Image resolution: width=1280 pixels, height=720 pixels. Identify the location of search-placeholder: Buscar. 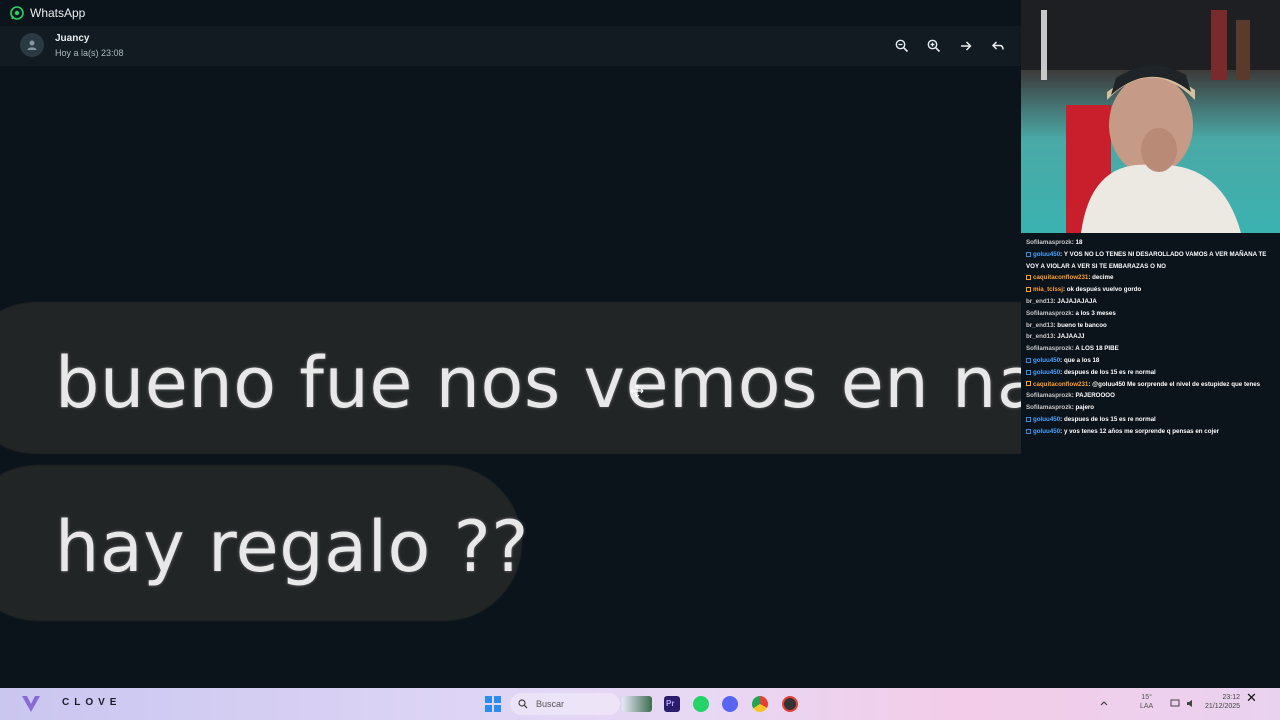
(550, 704).